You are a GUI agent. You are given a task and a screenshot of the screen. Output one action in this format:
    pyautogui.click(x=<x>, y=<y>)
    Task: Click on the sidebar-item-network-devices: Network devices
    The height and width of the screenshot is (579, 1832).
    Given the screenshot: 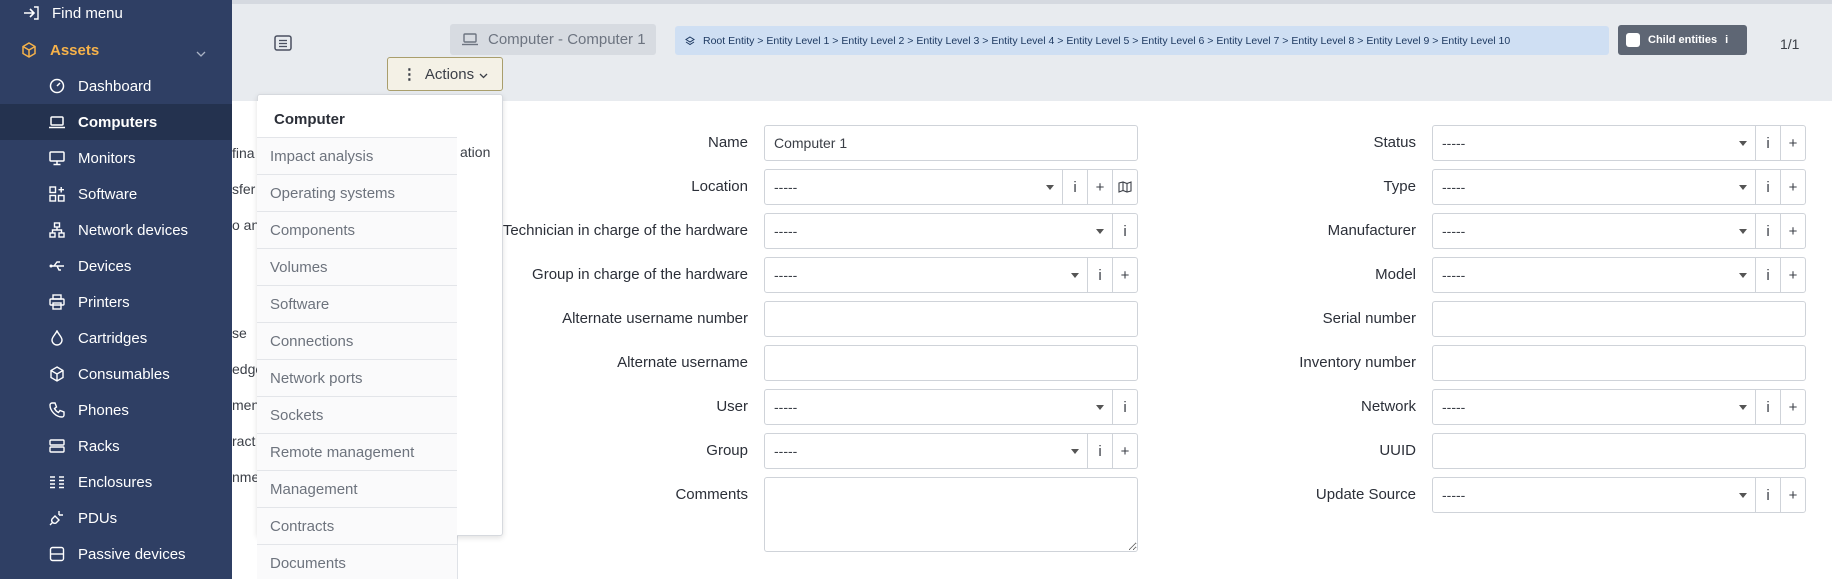 What is the action you would take?
    pyautogui.click(x=116, y=230)
    